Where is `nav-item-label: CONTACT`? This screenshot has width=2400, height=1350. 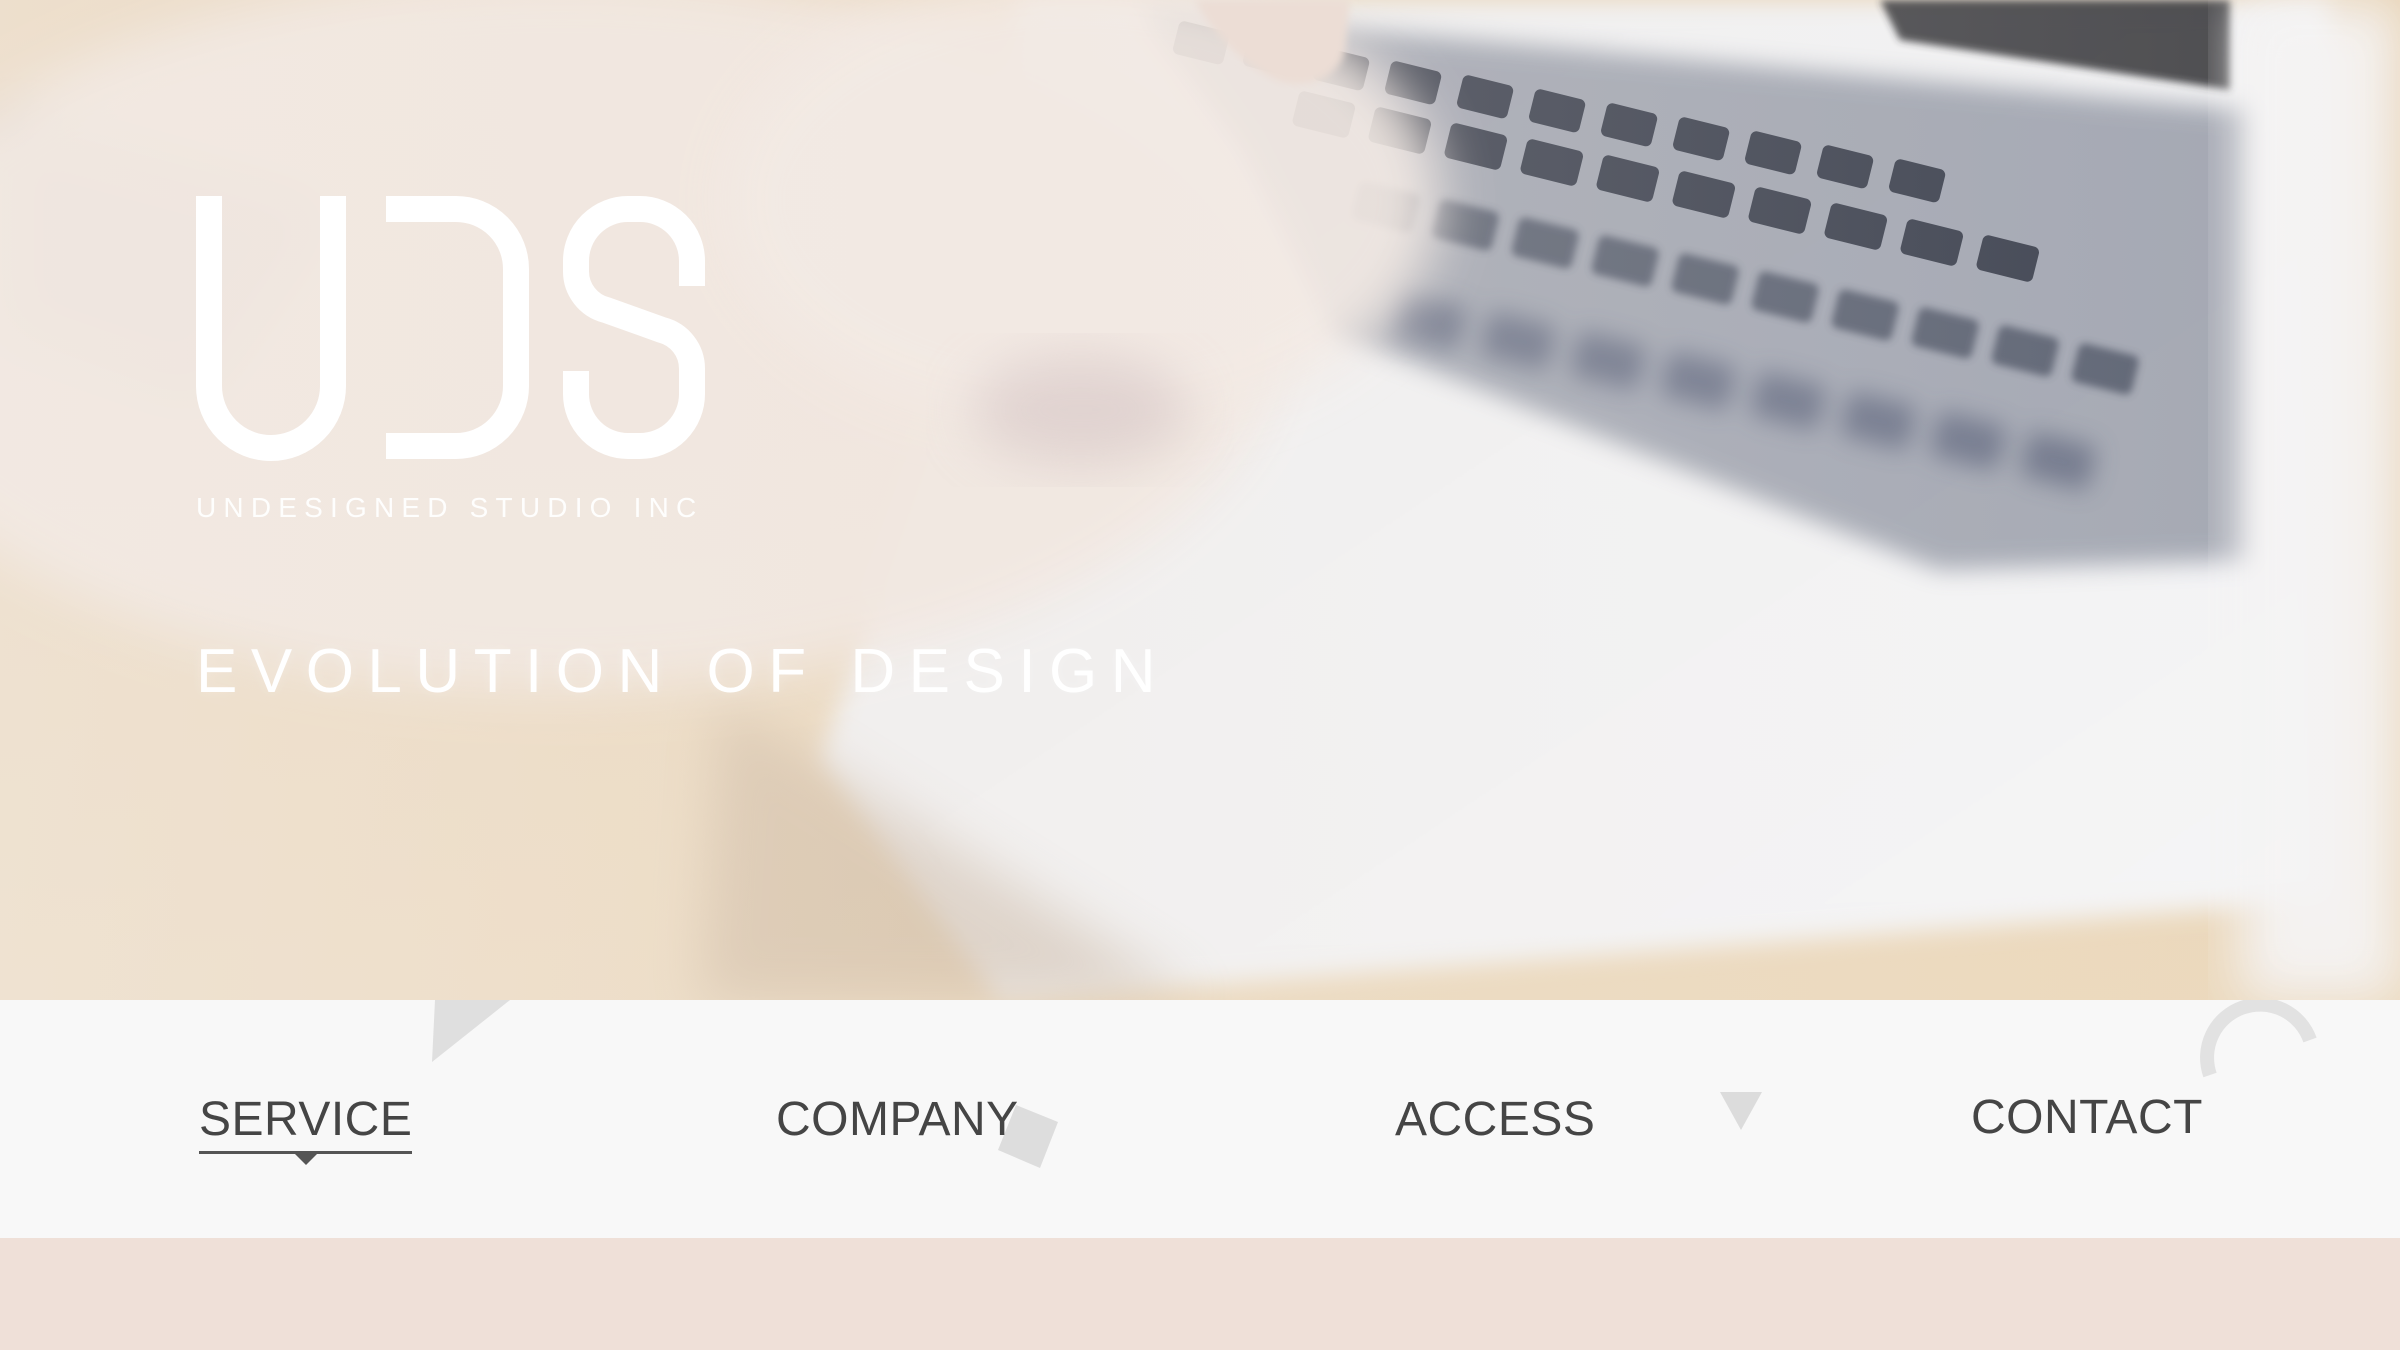
nav-item-label: CONTACT is located at coordinates (2087, 1117).